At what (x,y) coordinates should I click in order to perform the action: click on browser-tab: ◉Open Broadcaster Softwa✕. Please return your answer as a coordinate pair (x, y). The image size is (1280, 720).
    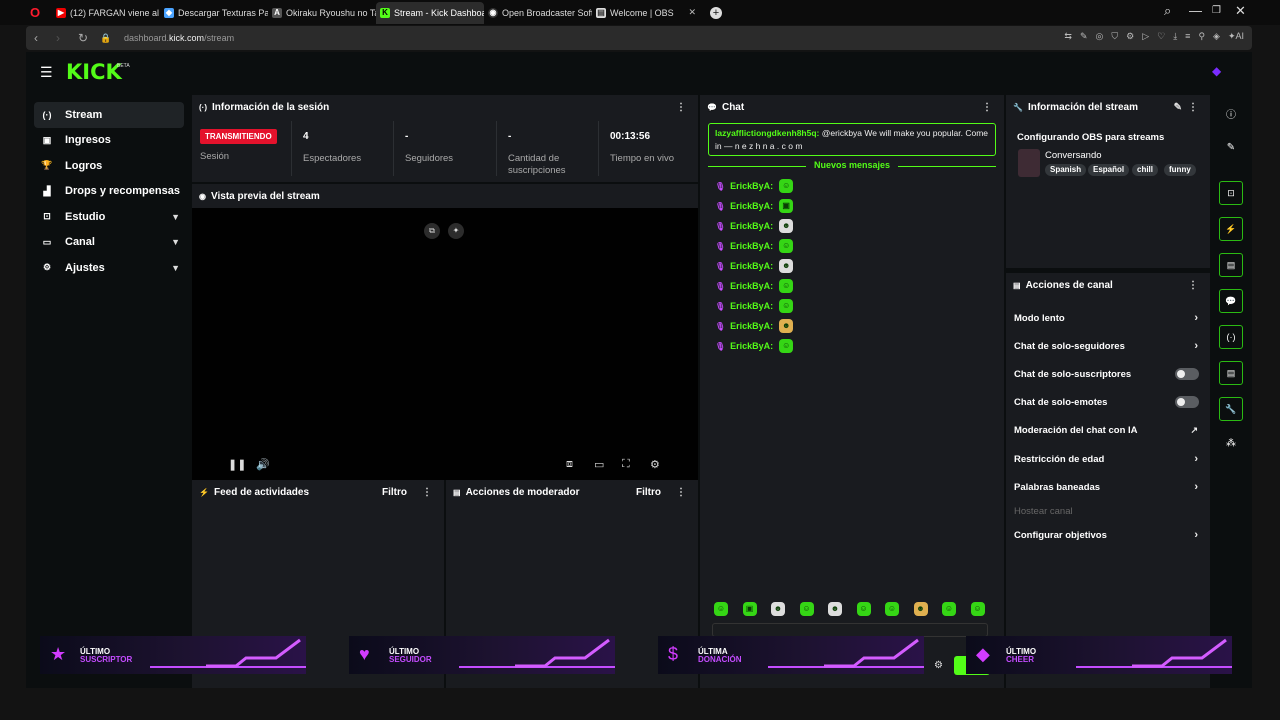
    Looking at the image, I should click on (538, 13).